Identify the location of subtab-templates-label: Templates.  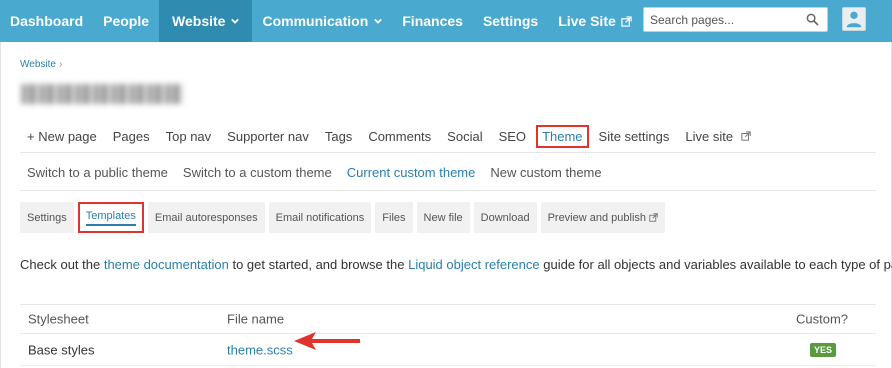
(110, 218).